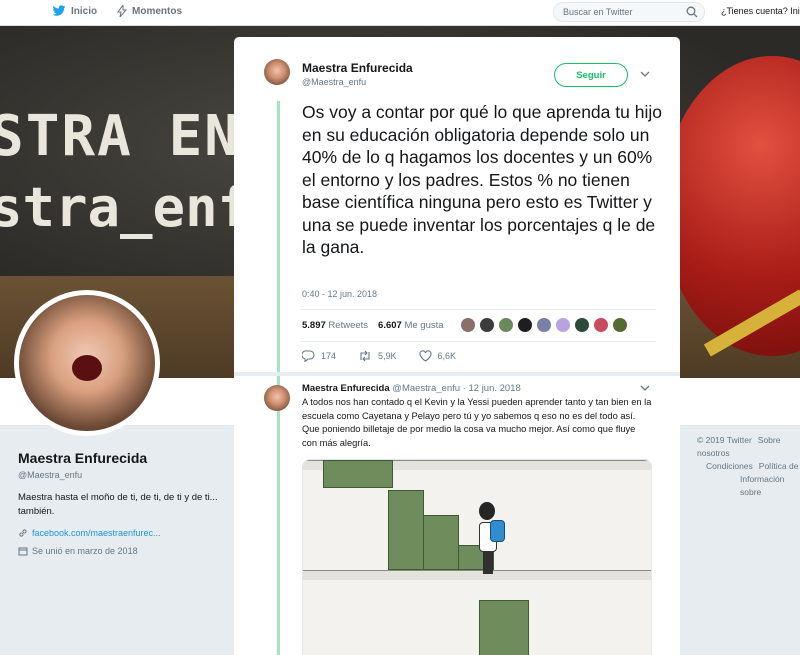 The height and width of the screenshot is (655, 800). I want to click on reply-count: 174, so click(329, 356).